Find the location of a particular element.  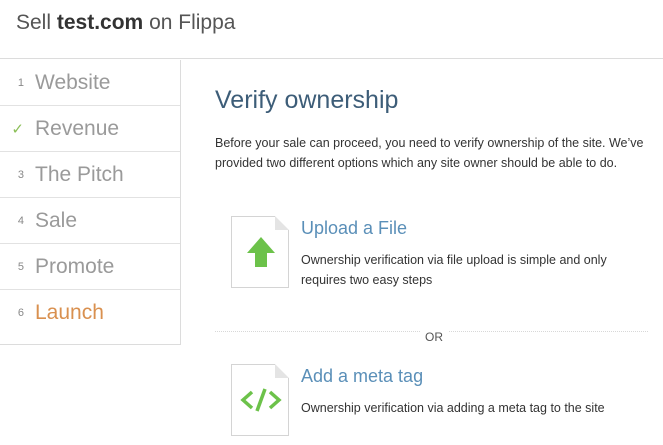

step-label: Website is located at coordinates (73, 82).